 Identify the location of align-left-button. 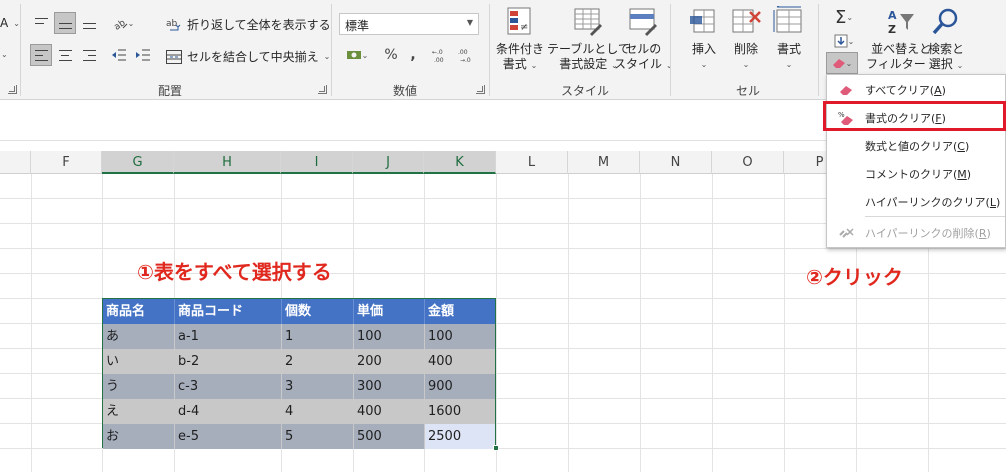
(41, 55).